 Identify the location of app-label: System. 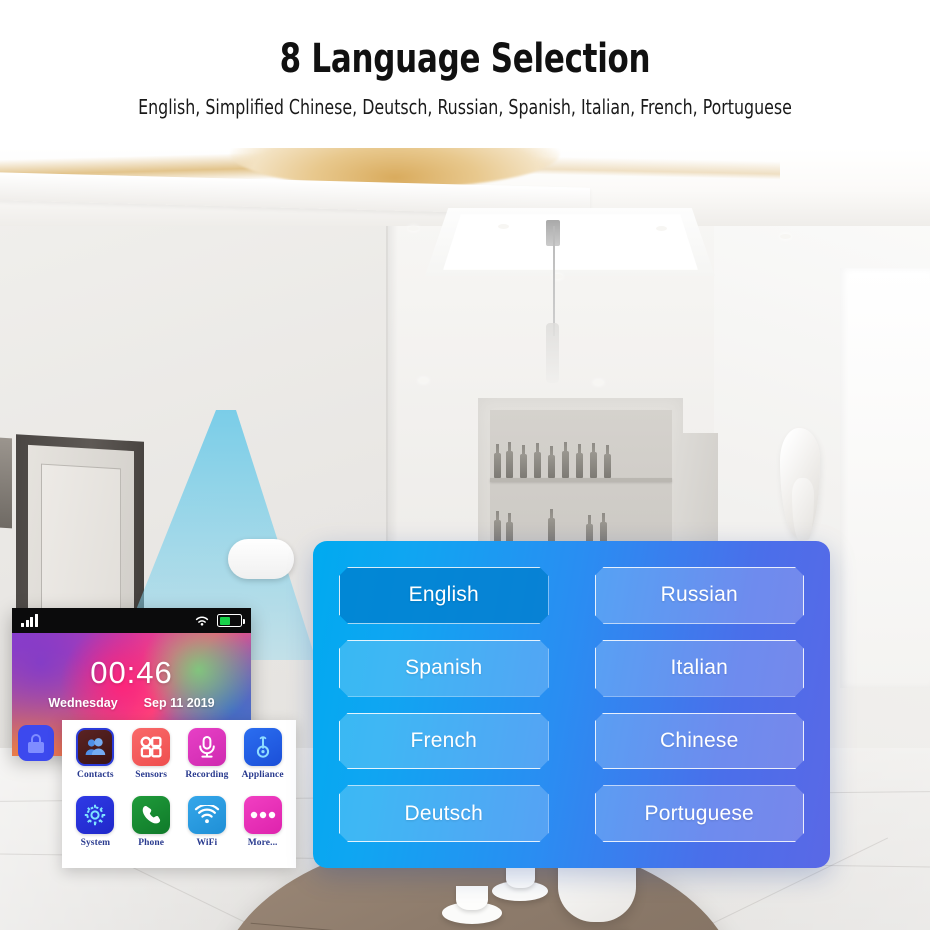
(95, 843).